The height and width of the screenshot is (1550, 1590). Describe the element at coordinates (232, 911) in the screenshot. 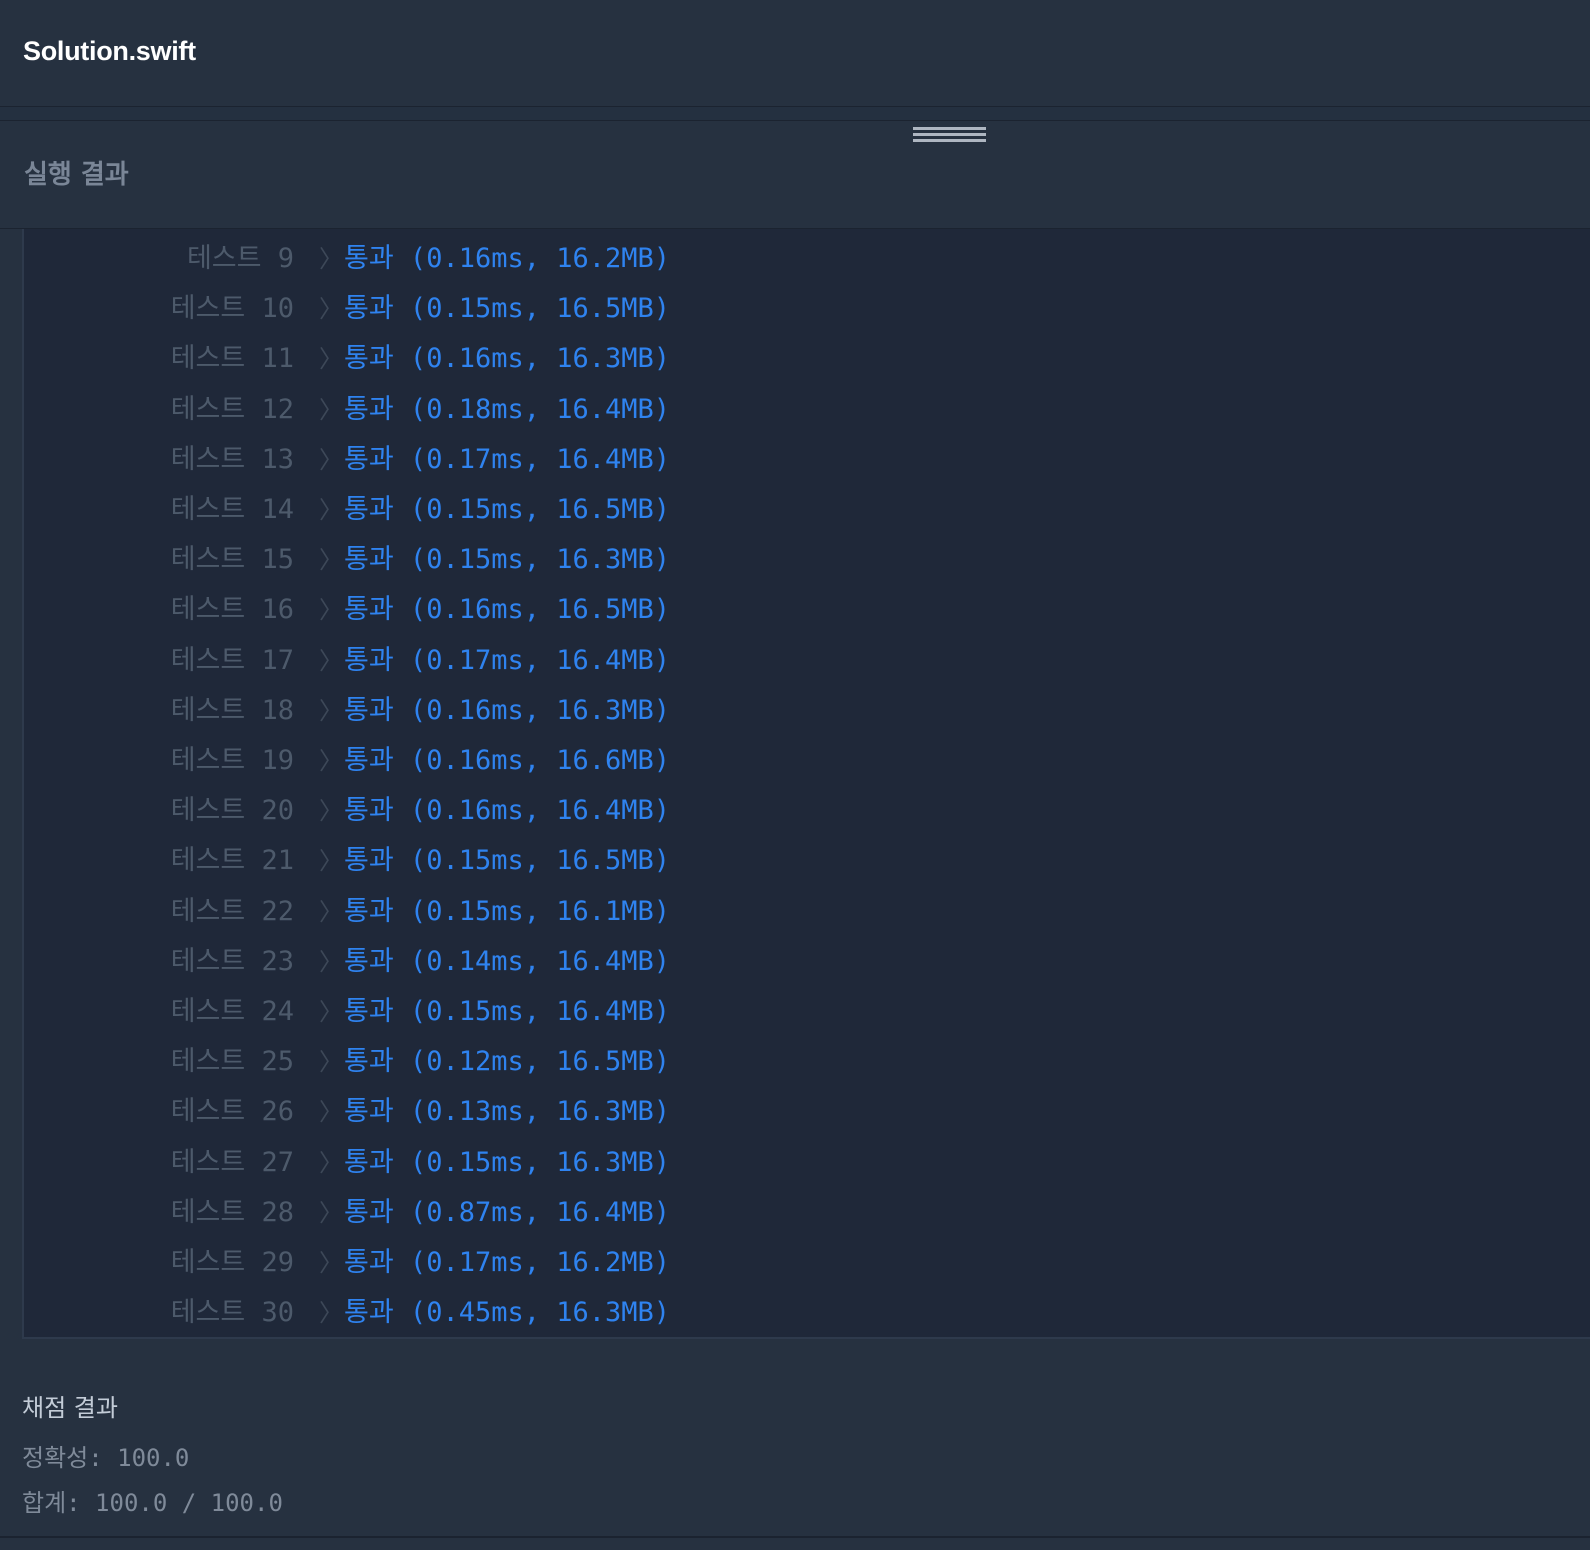

I see `test-label: 테스트 22` at that location.